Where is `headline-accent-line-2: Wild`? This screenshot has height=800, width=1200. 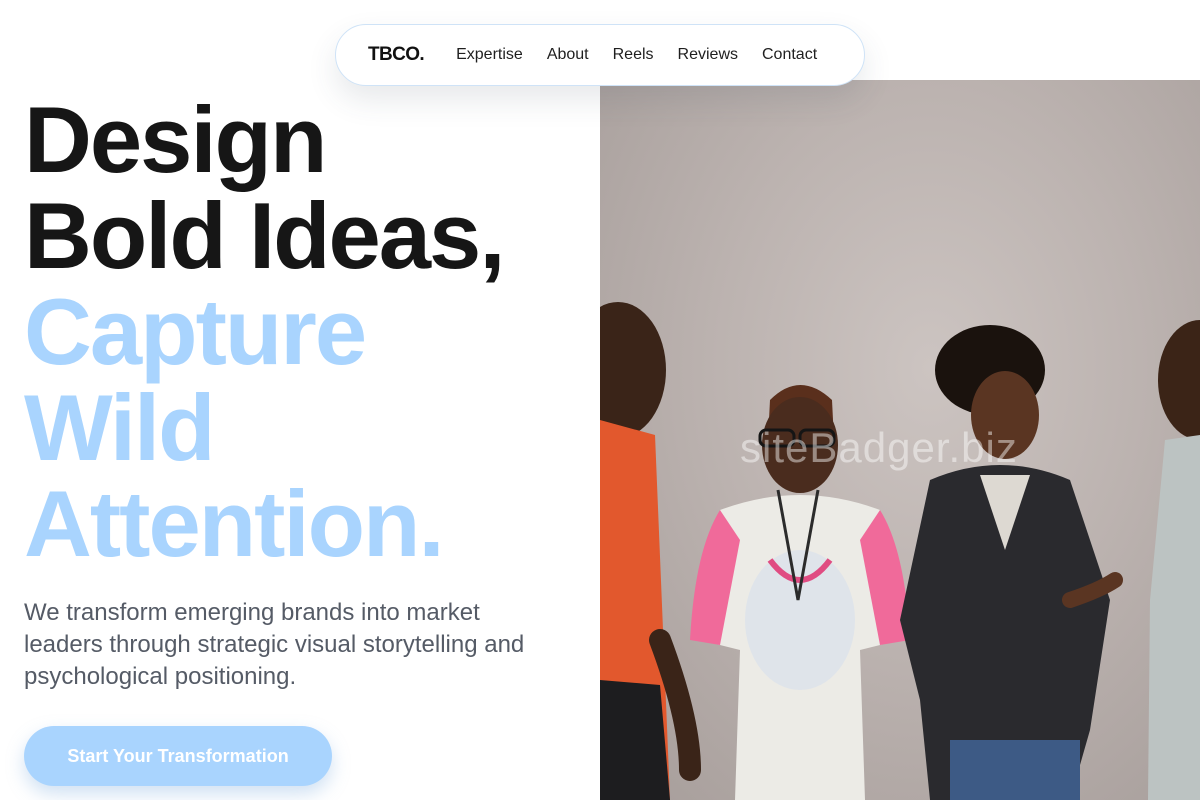 headline-accent-line-2: Wild is located at coordinates (120, 427).